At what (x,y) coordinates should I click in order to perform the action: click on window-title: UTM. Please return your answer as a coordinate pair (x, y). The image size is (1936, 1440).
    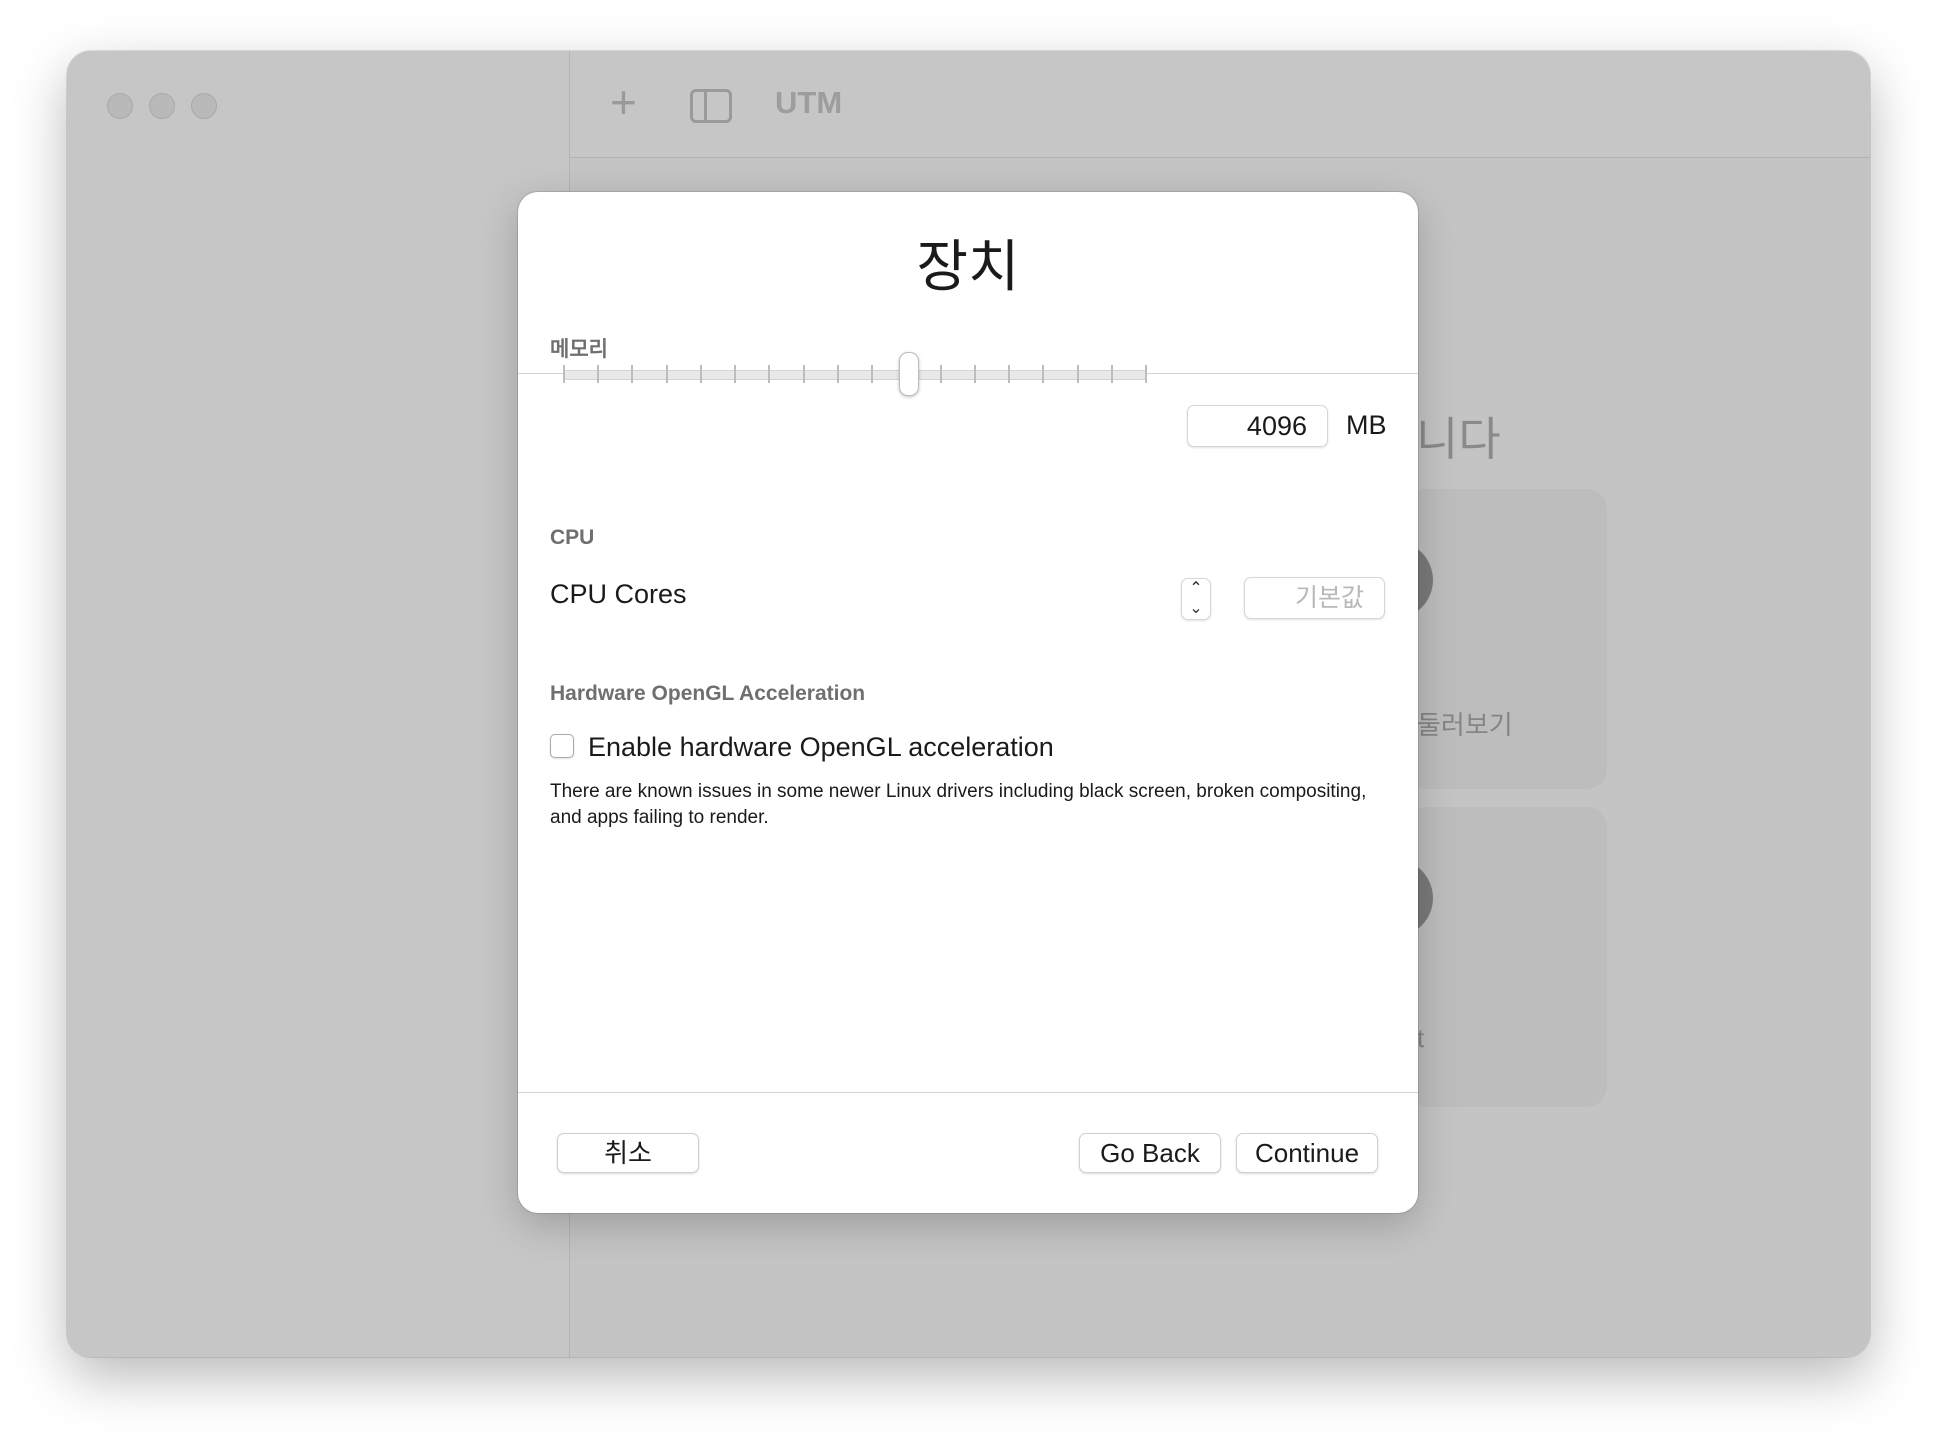
    Looking at the image, I should click on (809, 102).